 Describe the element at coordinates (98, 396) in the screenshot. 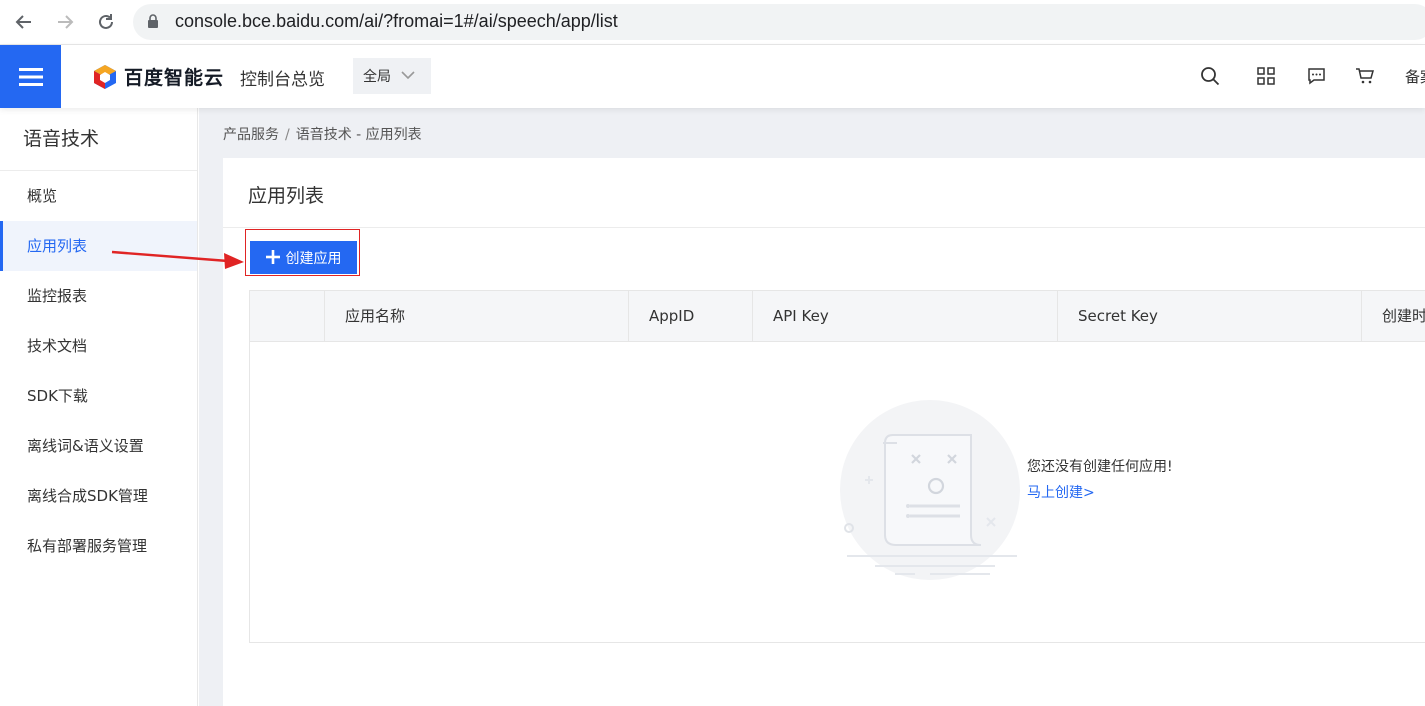

I see `sidebar-item-sdk-download: SDK下载` at that location.